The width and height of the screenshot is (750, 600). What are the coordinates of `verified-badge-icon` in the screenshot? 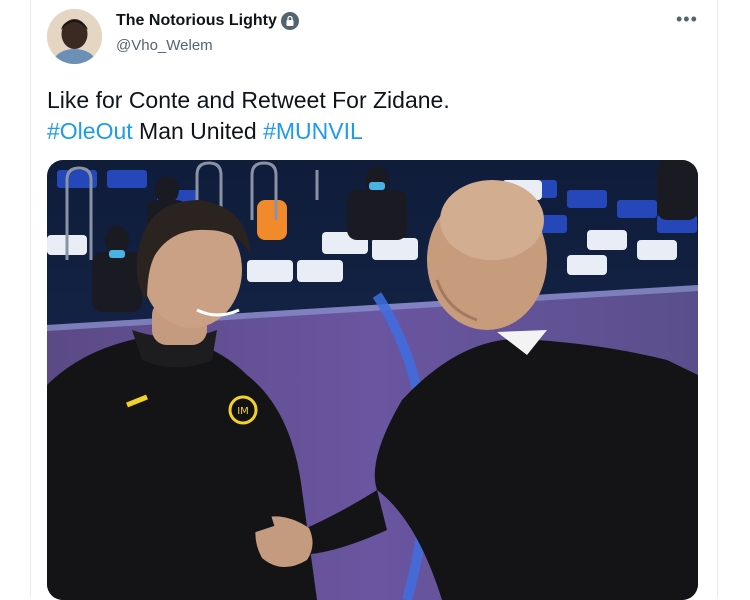 It's located at (289, 21).